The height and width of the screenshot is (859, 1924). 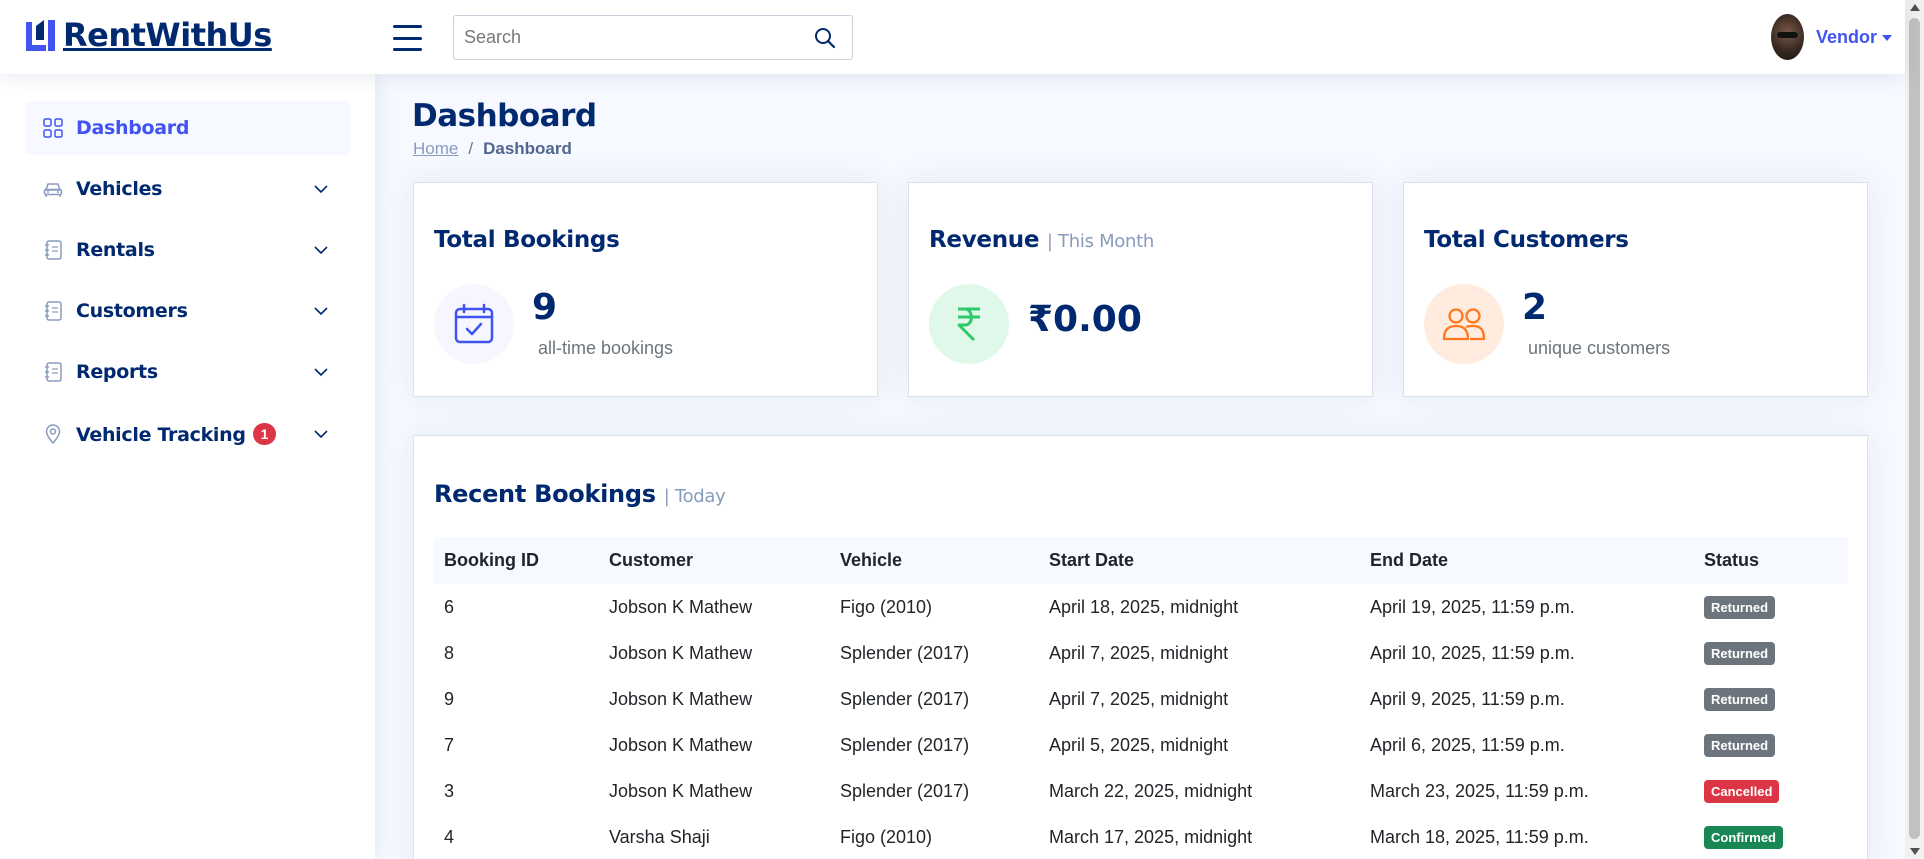 What do you see at coordinates (825, 38) in the screenshot?
I see `search-icon` at bounding box center [825, 38].